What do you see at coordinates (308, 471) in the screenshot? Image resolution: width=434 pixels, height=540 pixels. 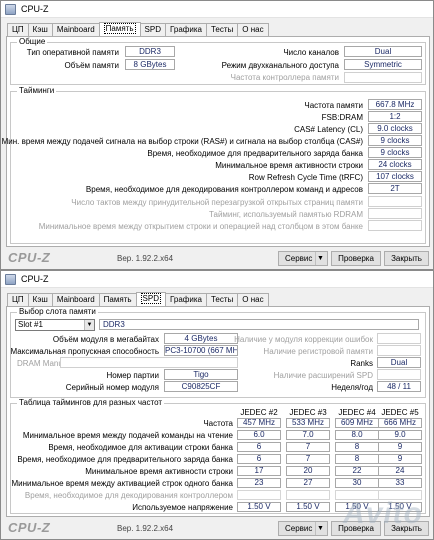 I see `table-cell: 20` at bounding box center [308, 471].